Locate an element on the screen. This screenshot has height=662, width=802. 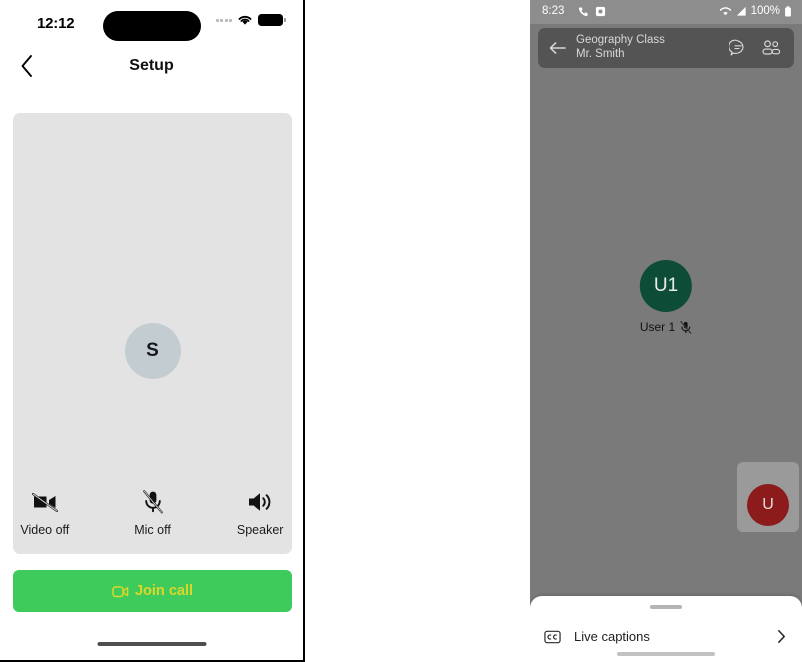
mic-toggle-button: Mic off is located at coordinates (153, 513).